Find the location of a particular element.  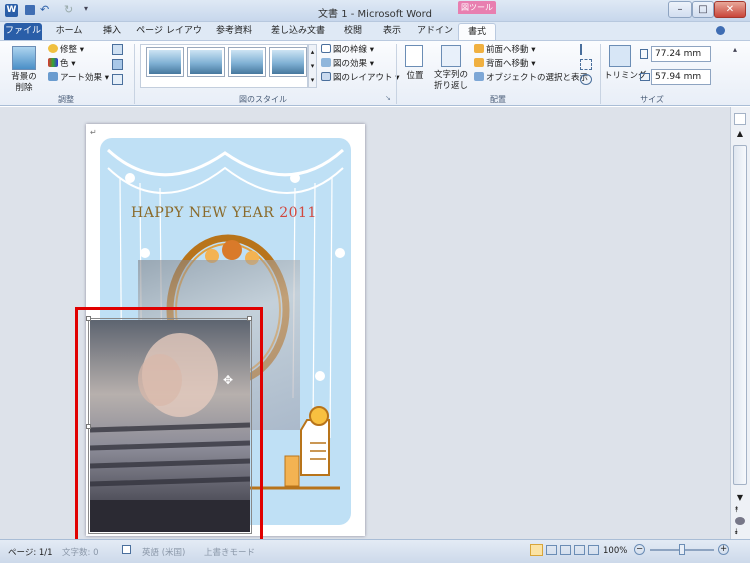

next-page-icon: ⯯ is located at coordinates (736, 532).